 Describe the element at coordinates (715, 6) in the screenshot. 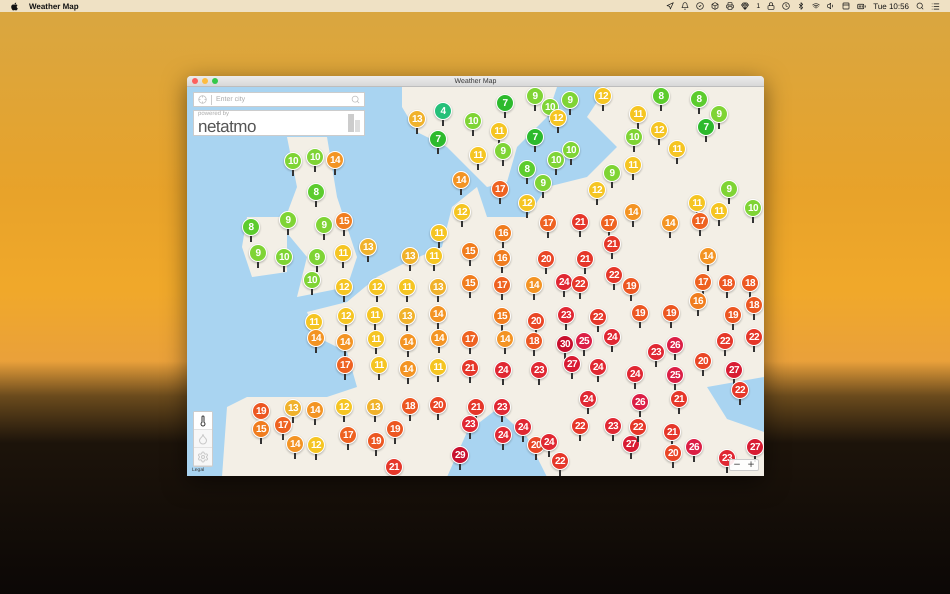

I see `box-icon` at that location.